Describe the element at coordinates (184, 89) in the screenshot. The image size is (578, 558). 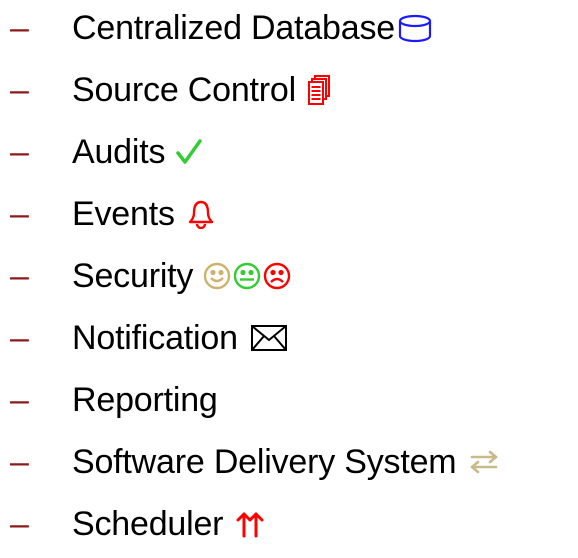
I see `item-label: Source Control` at that location.